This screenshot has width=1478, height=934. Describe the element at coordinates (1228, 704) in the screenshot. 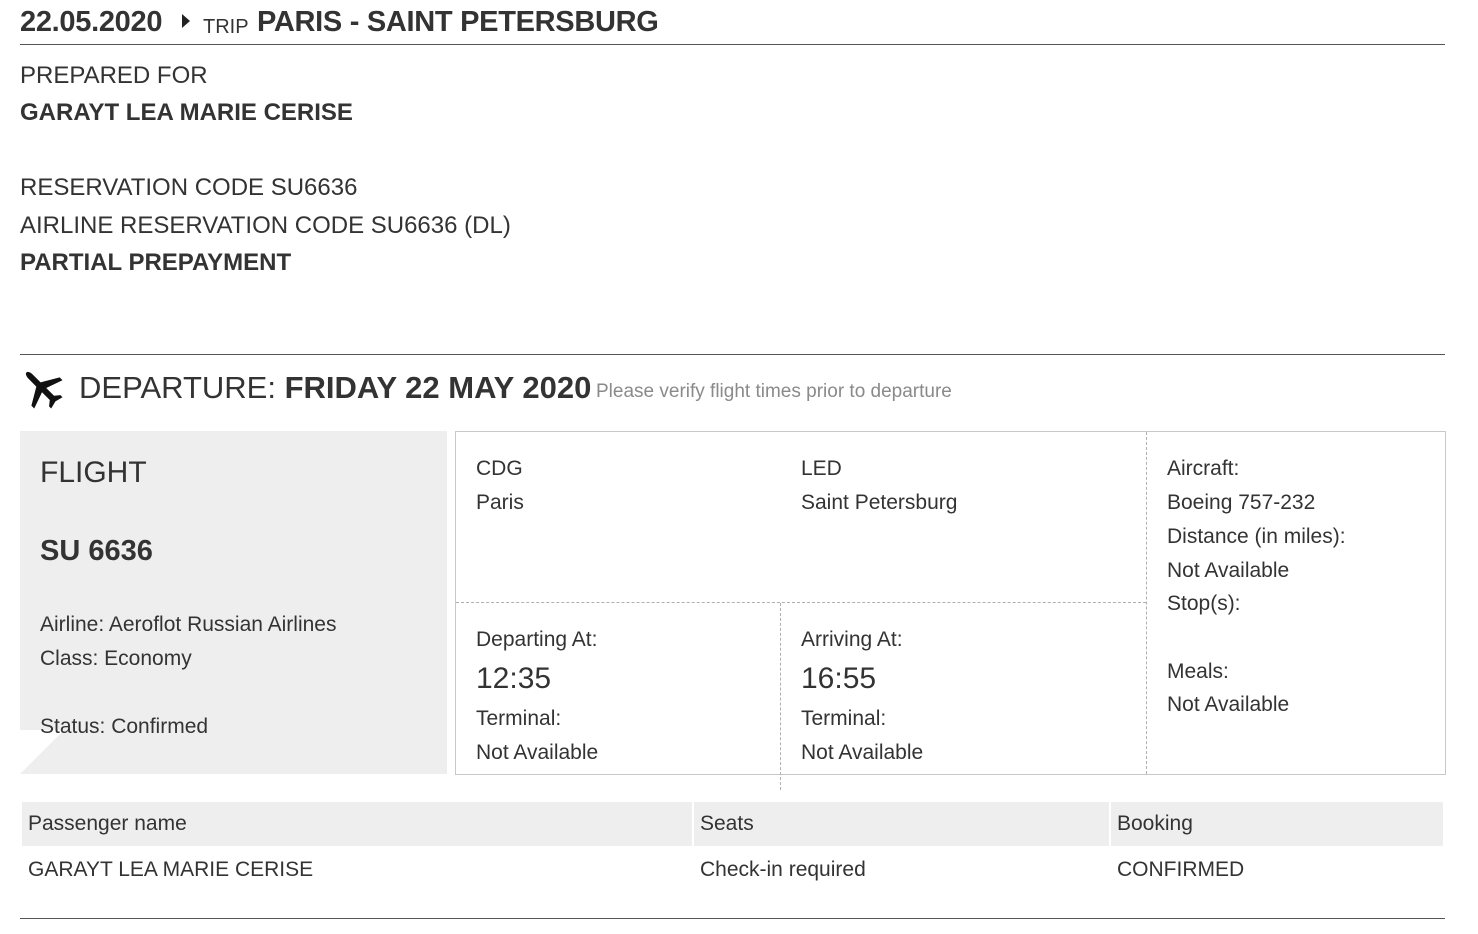

I see `meals-value: Not Available` at that location.